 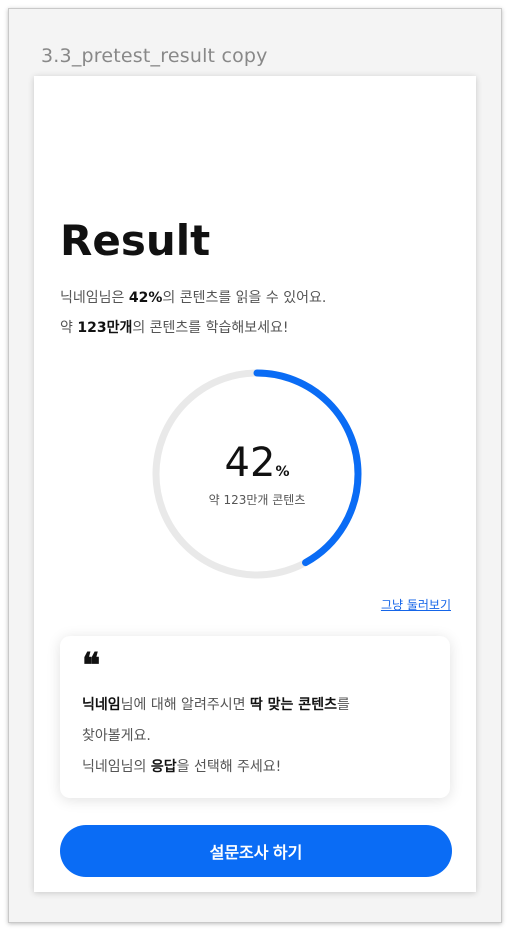 I want to click on gauge-value: 42, so click(x=250, y=462).